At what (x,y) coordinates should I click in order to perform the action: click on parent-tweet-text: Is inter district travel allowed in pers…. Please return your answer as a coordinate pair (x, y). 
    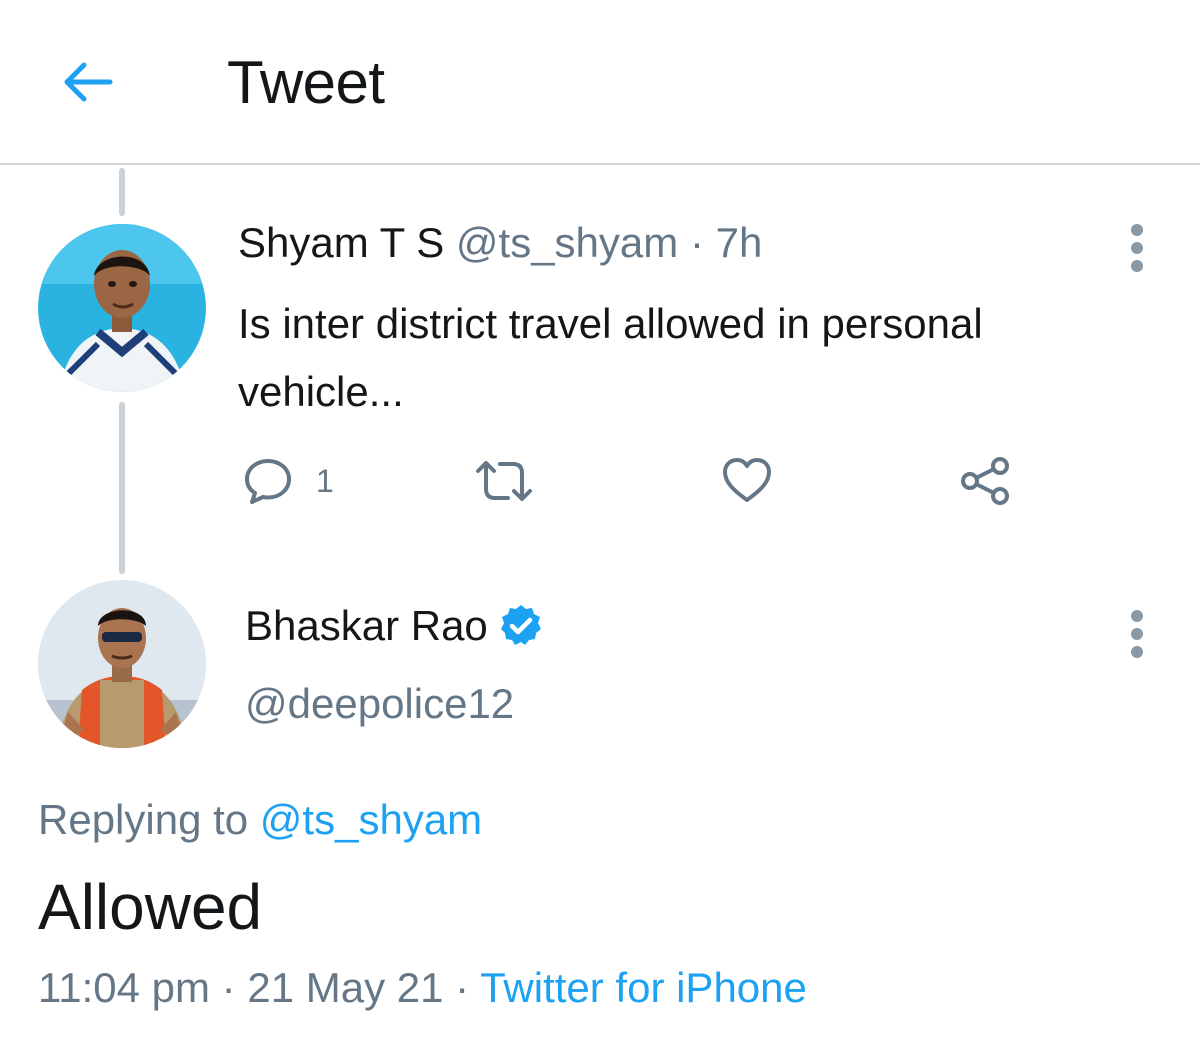
    Looking at the image, I should click on (610, 357).